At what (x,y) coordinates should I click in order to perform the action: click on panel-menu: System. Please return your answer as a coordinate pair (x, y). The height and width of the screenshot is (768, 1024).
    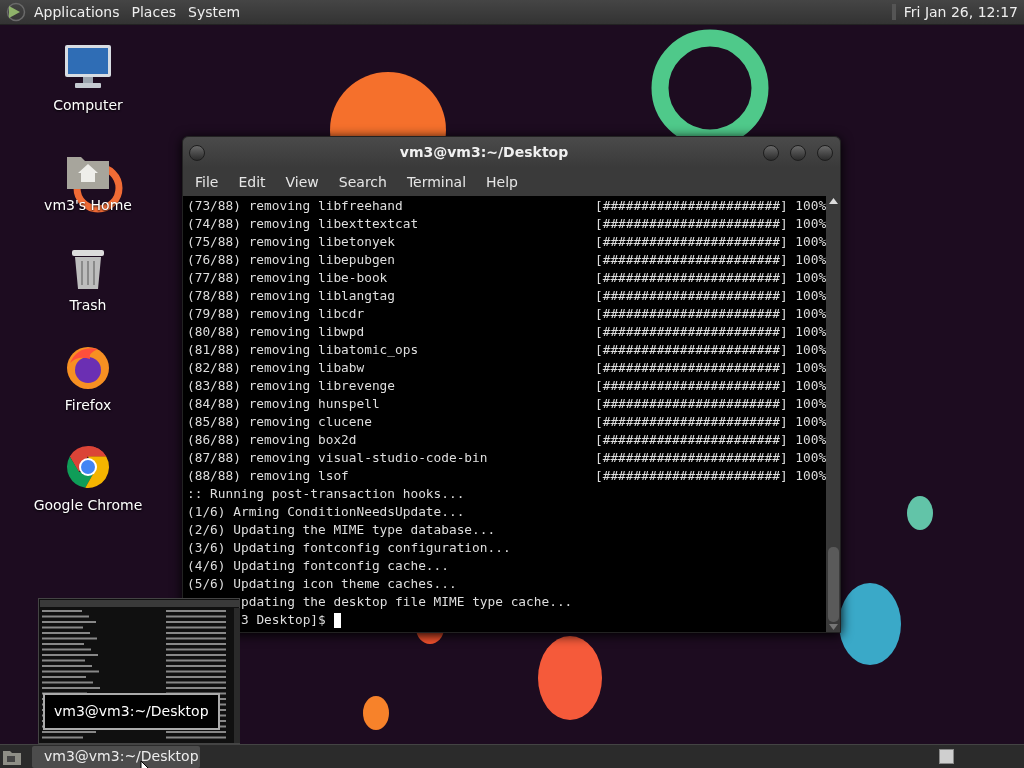
    Looking at the image, I should click on (214, 12).